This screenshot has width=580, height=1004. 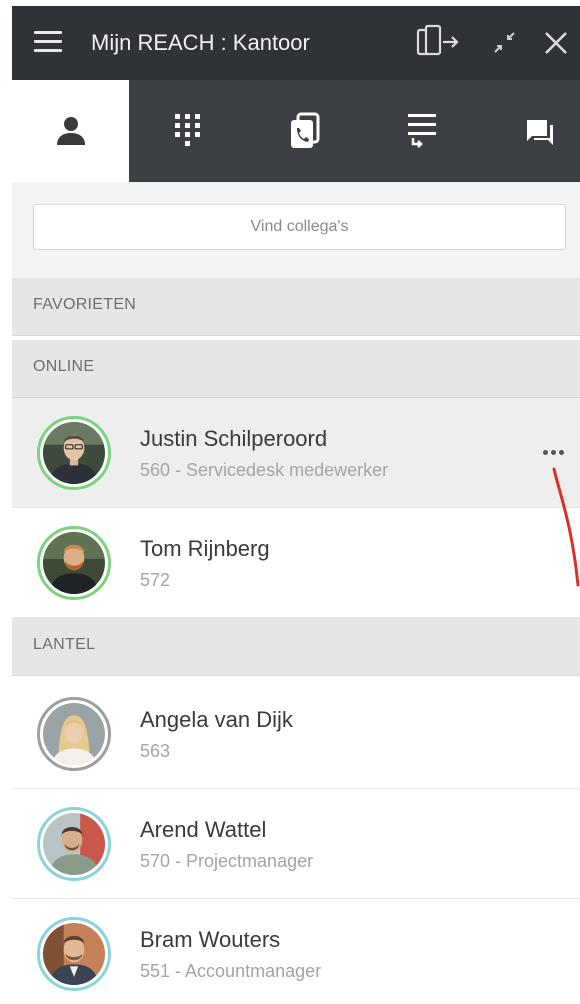 What do you see at coordinates (234, 438) in the screenshot?
I see `contact-name: Justin Schilperoord` at bounding box center [234, 438].